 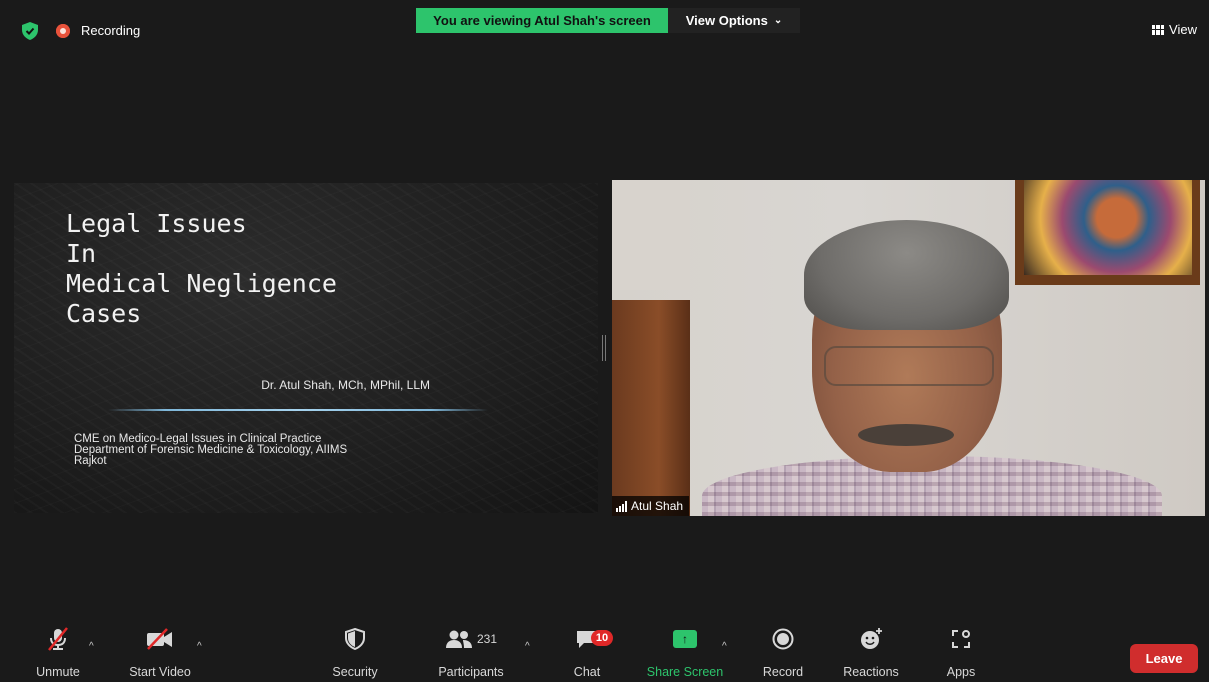 I want to click on speaker-hair, so click(x=906, y=275).